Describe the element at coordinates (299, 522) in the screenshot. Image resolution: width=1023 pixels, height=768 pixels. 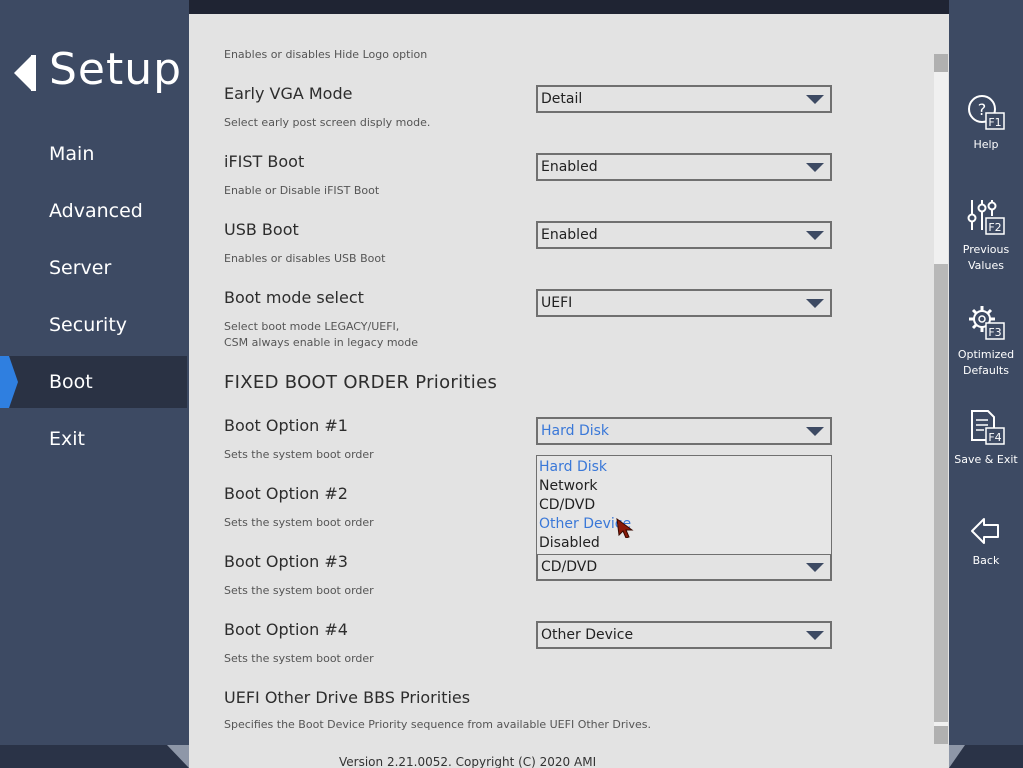
I see `boot-option-2-help: Sets the system boot order` at that location.